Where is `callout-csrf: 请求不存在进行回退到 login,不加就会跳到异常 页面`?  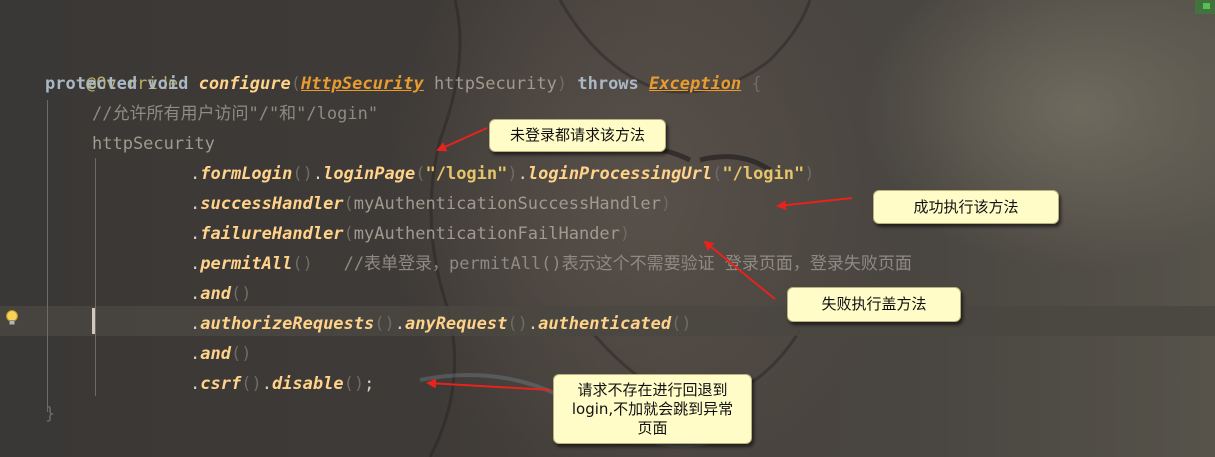 callout-csrf: 请求不存在进行回退到 login,不加就会跳到异常 页面 is located at coordinates (652, 409).